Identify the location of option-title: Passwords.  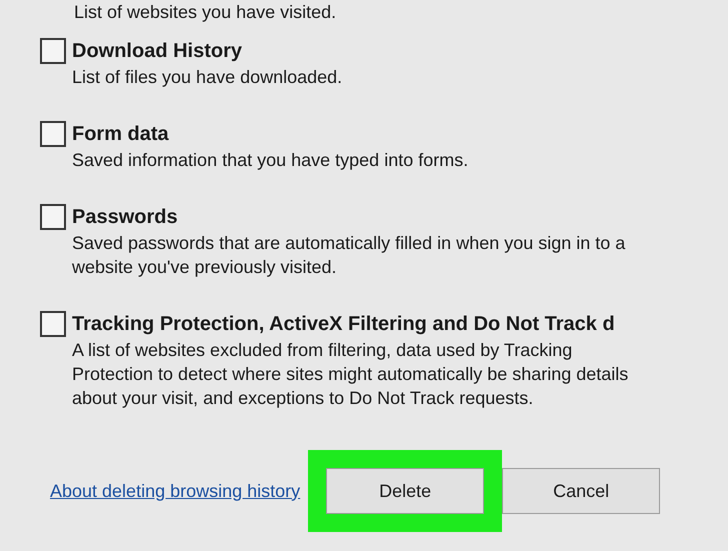
(125, 217).